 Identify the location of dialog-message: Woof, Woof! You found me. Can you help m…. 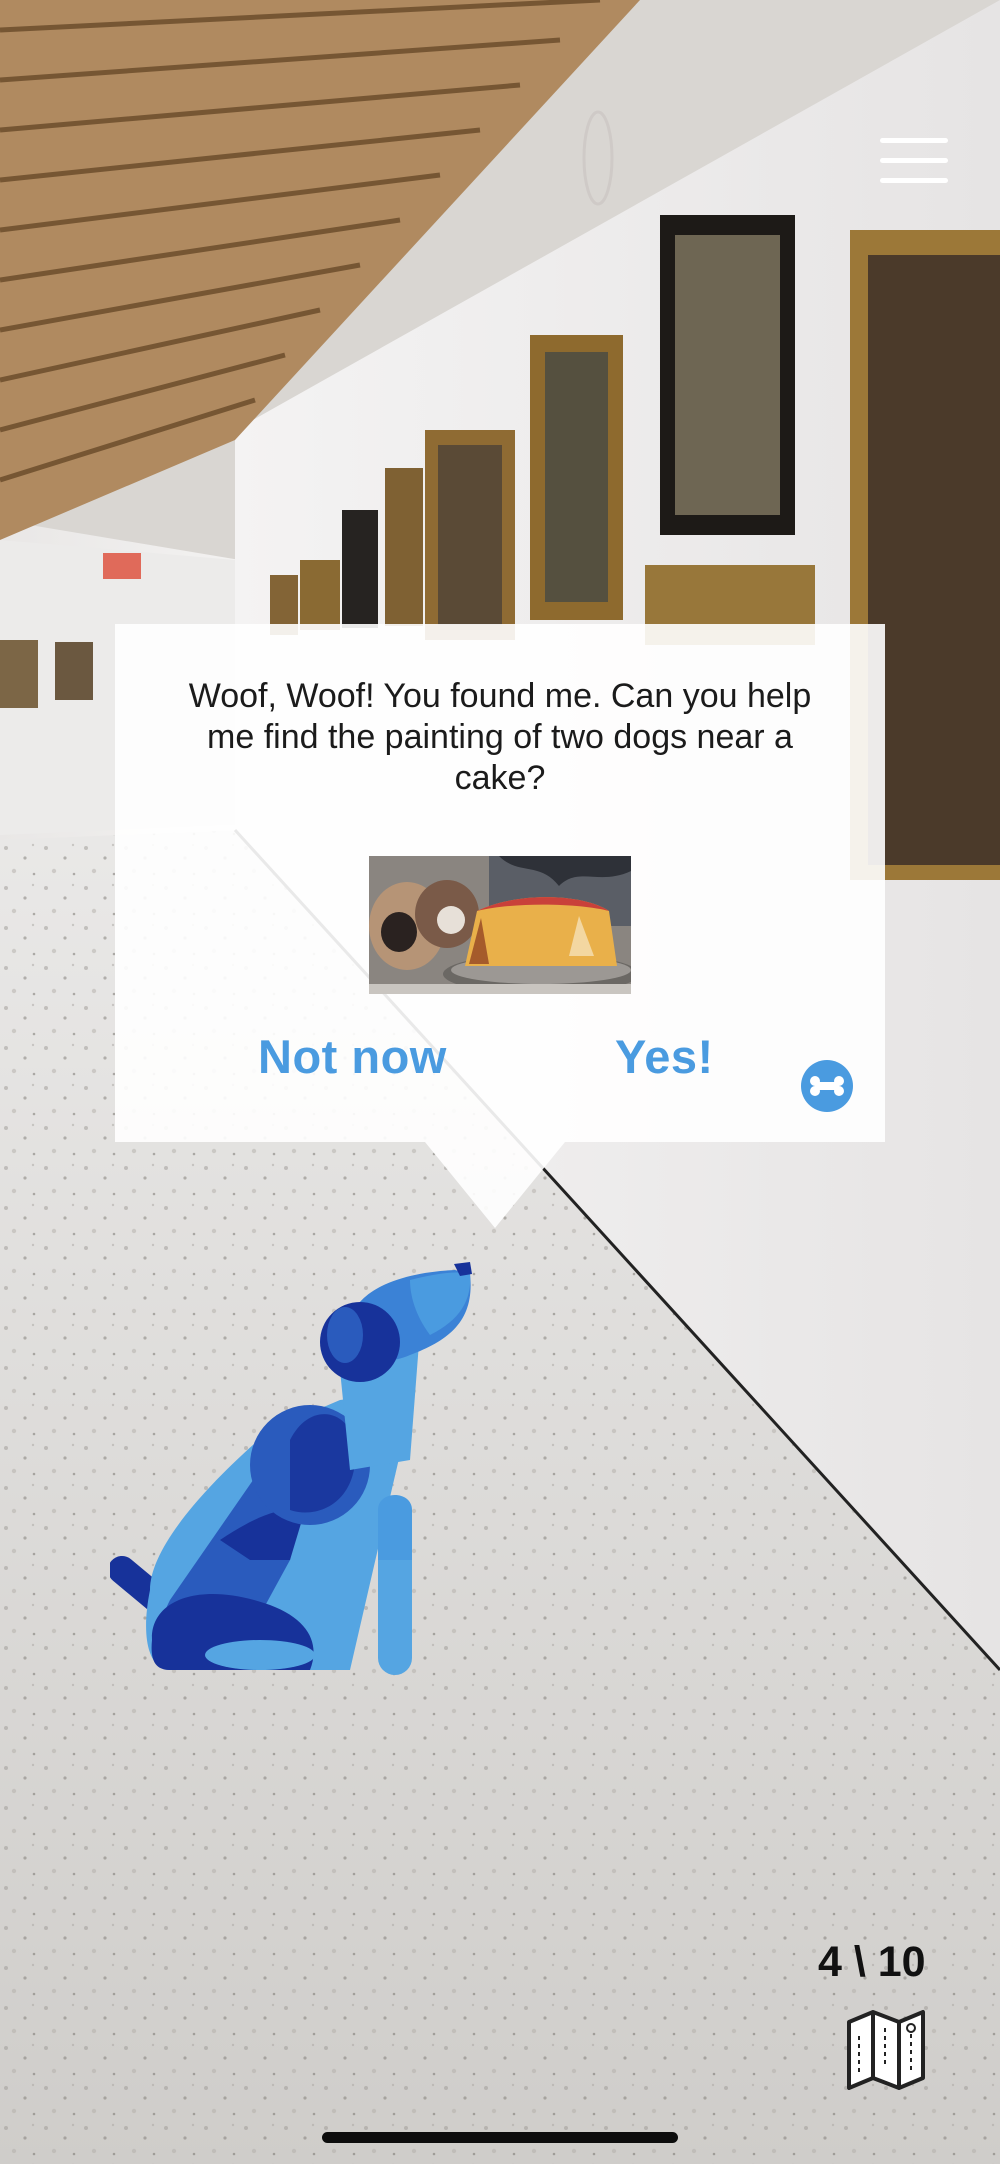
(500, 737).